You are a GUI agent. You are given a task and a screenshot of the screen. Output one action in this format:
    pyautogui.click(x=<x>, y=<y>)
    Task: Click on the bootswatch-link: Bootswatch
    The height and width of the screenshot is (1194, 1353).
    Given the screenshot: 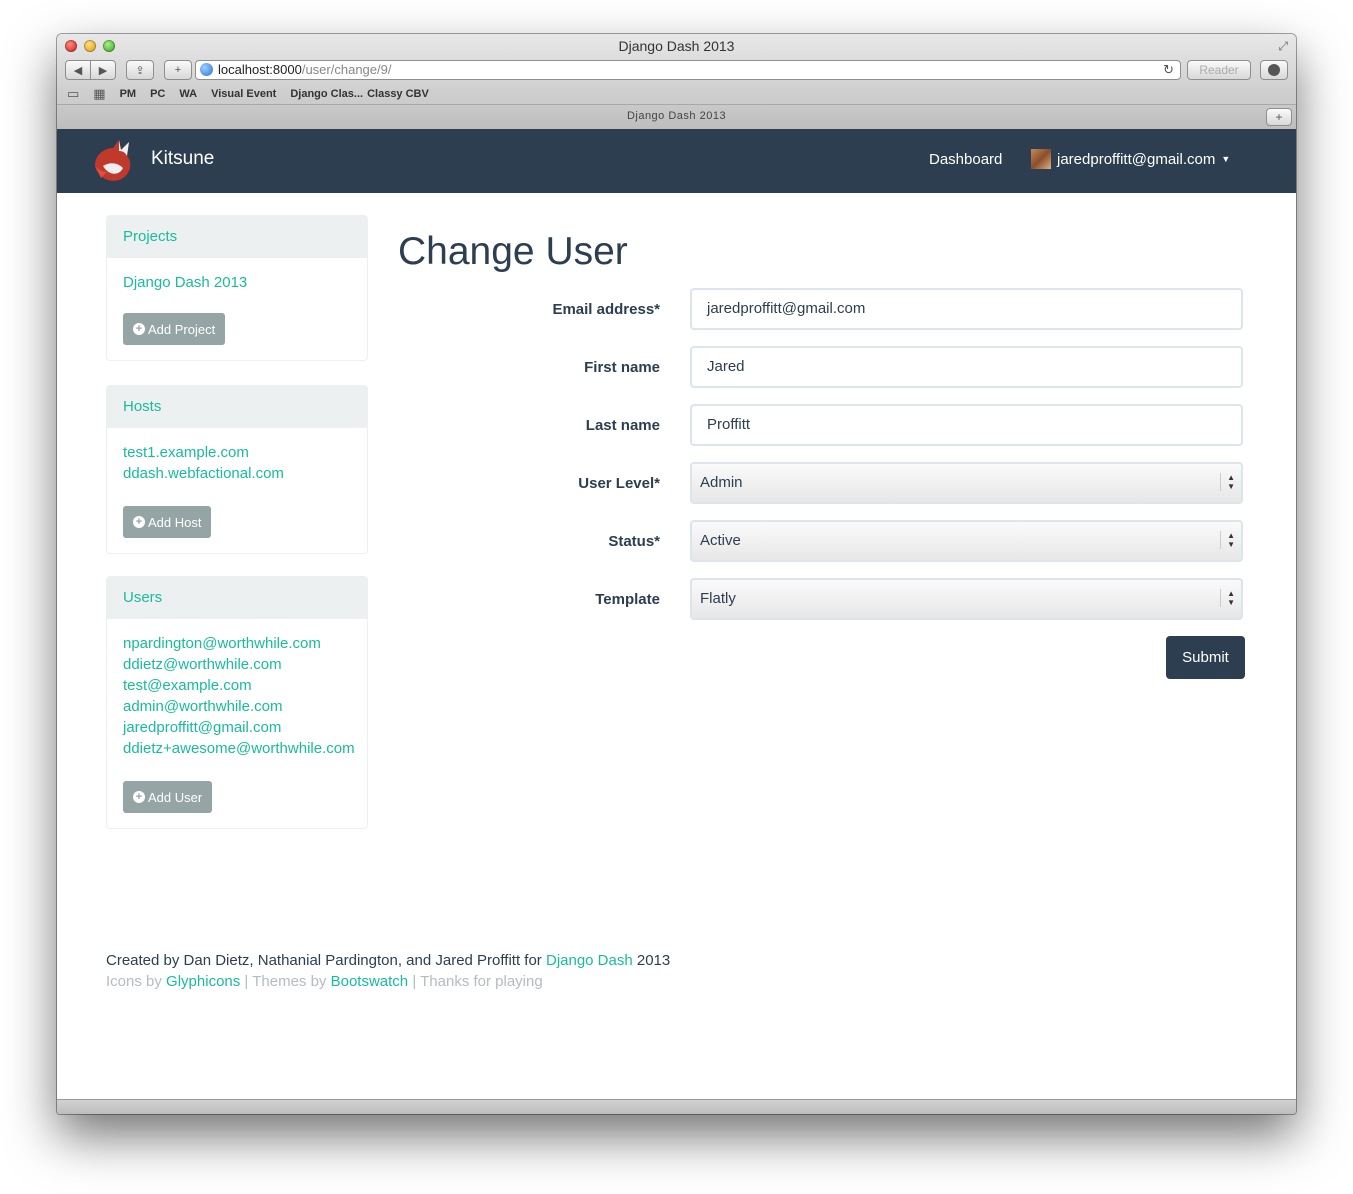 What is the action you would take?
    pyautogui.click(x=370, y=981)
    